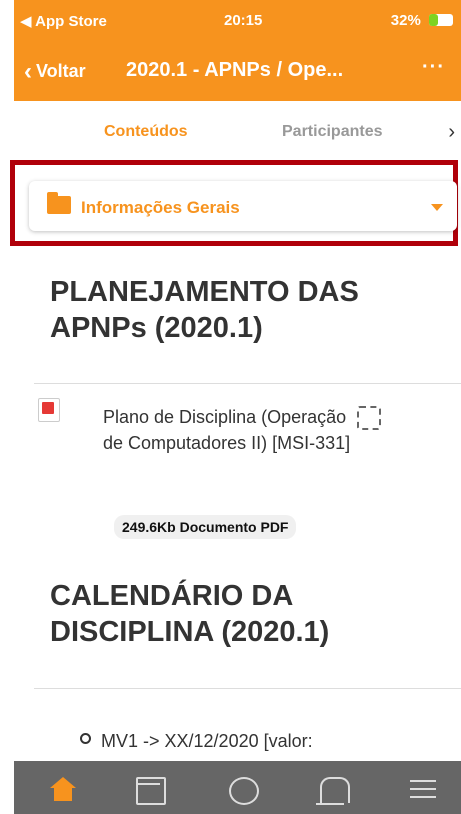 This screenshot has height=814, width=461. Describe the element at coordinates (146, 132) in the screenshot. I see `tab-conteudos: Conteúdos` at that location.